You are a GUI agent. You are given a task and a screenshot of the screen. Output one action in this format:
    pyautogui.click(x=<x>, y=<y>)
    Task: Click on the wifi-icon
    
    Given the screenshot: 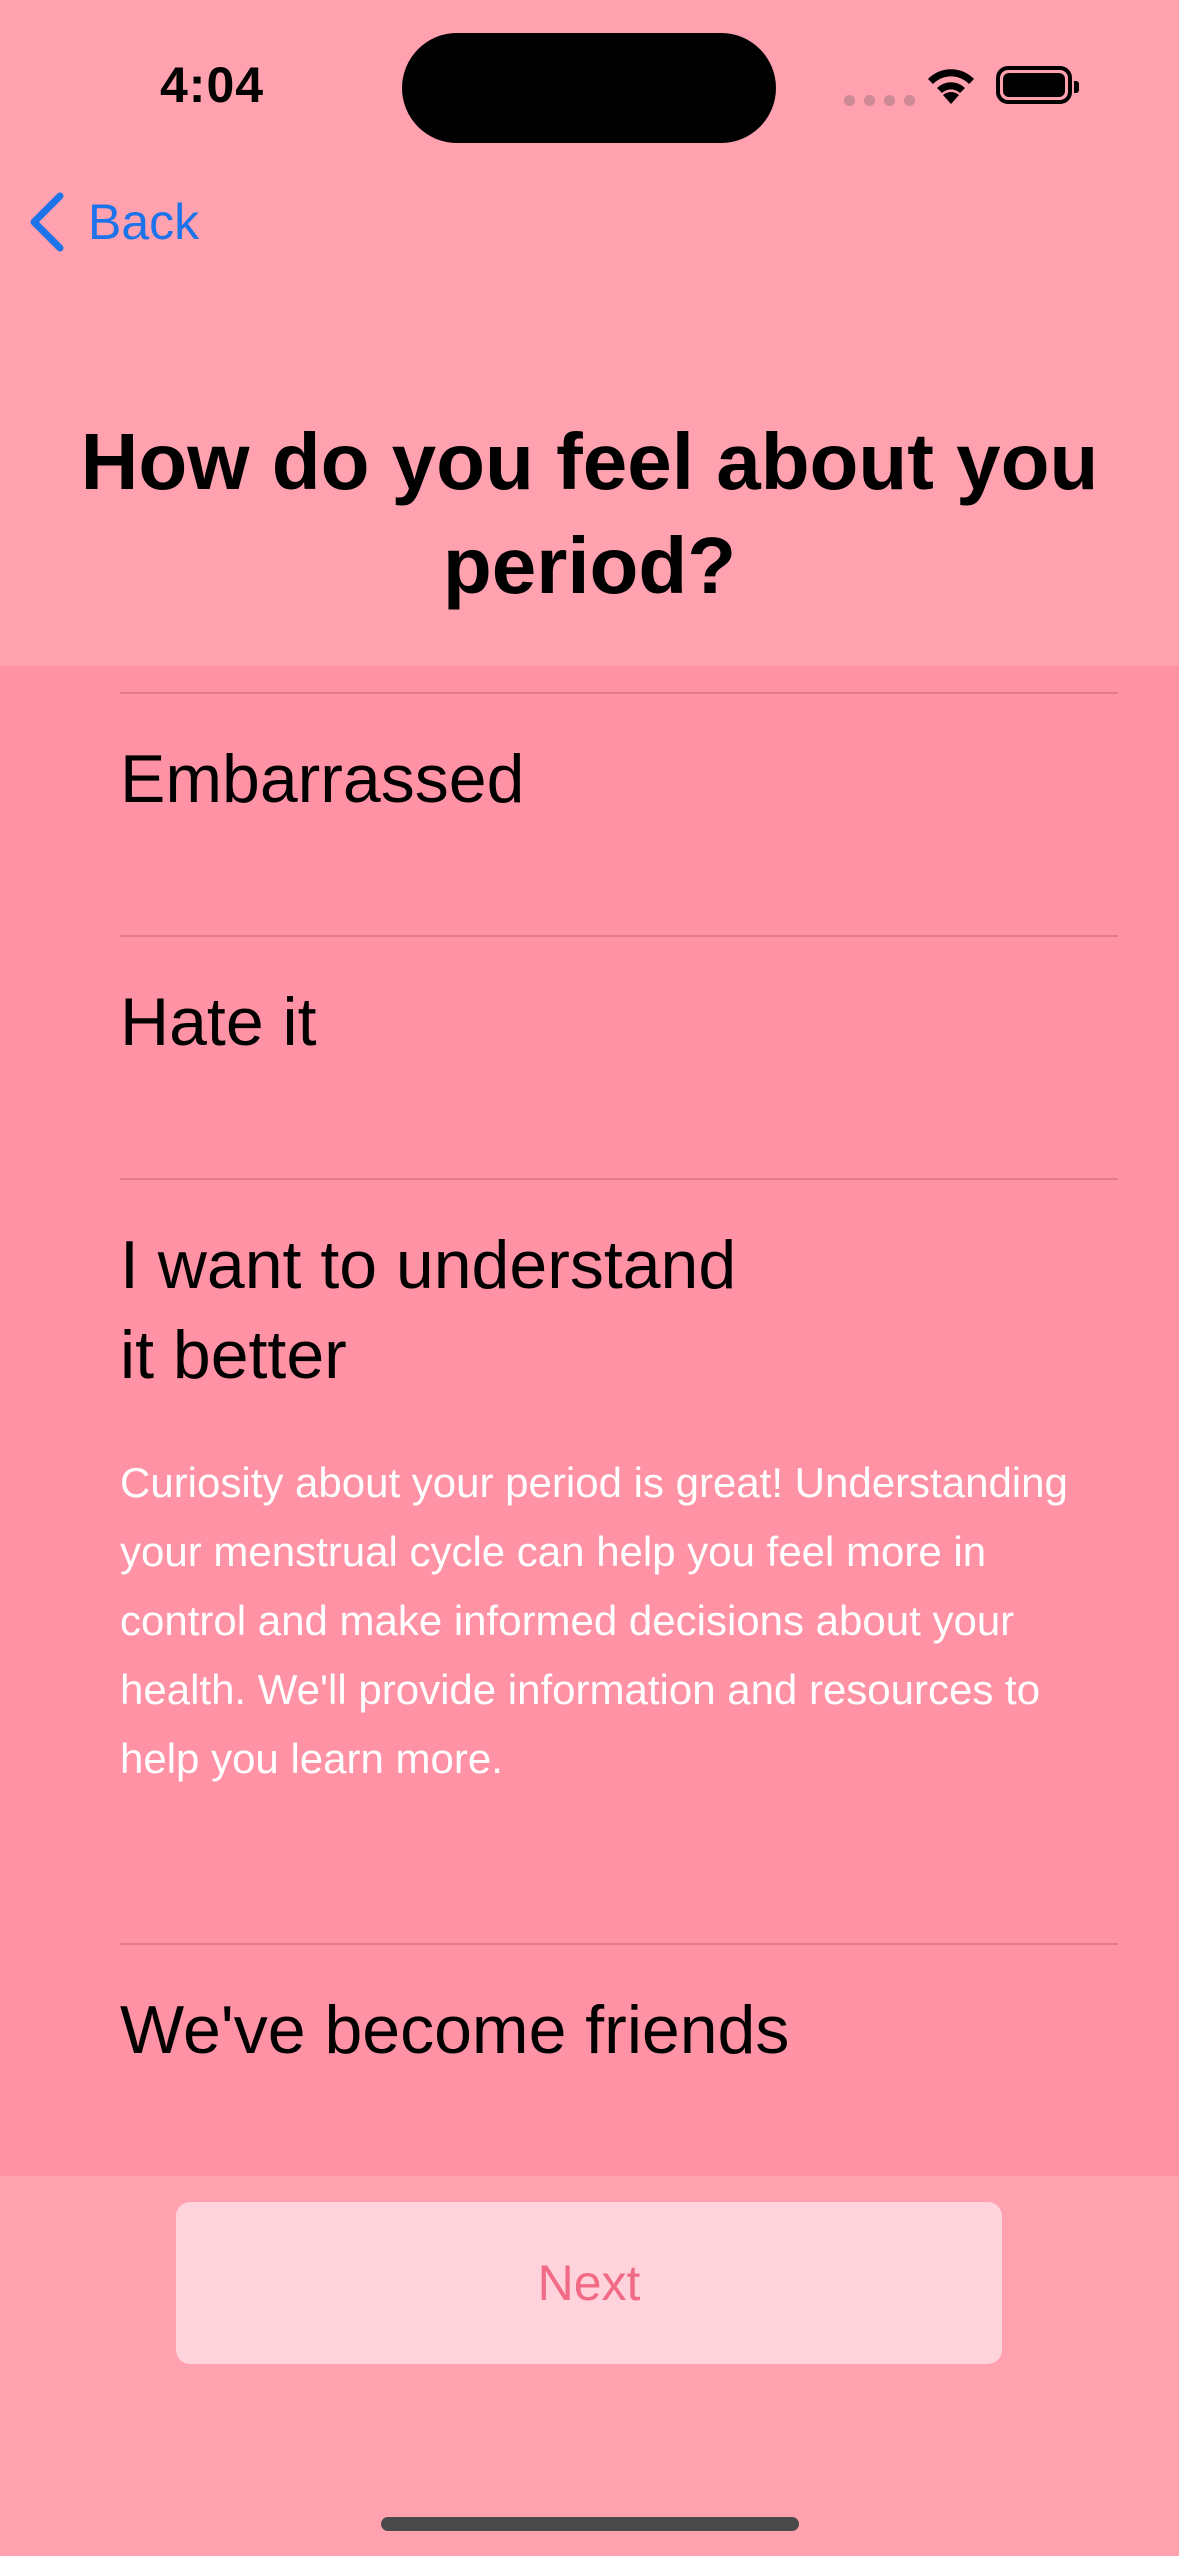 What is the action you would take?
    pyautogui.click(x=951, y=86)
    